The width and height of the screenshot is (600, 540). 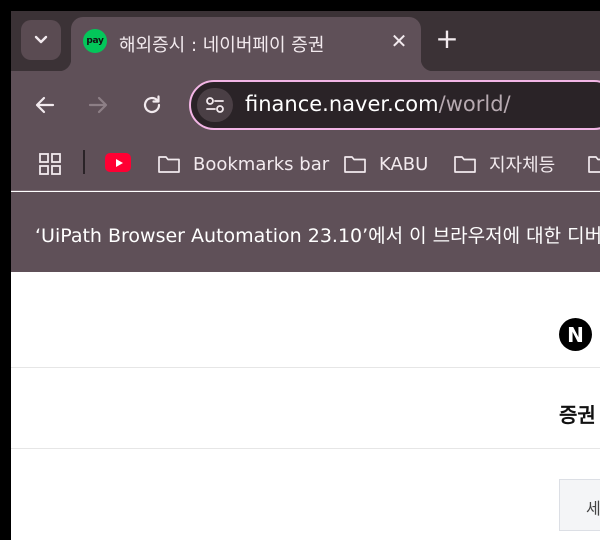 I want to click on active-tab: pay 해외증시 : 네이버페이 증권 ✕, so click(x=246, y=44).